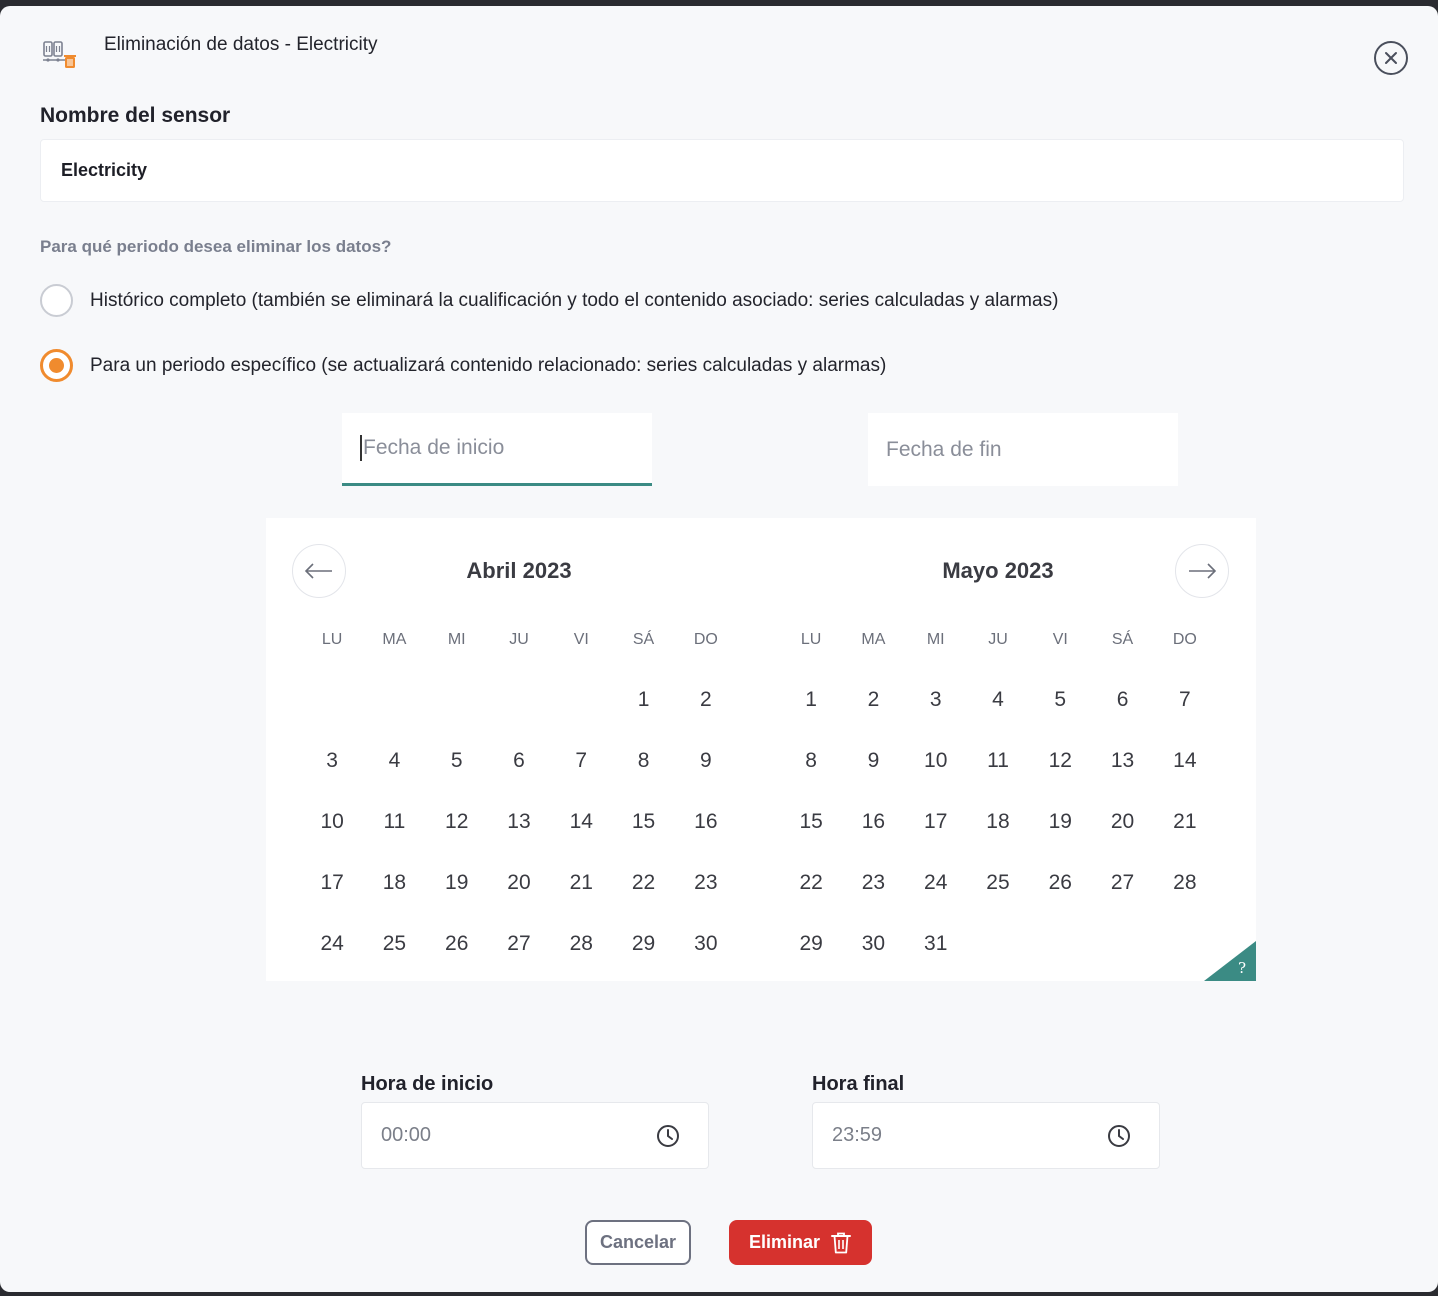 The height and width of the screenshot is (1296, 1438). I want to click on start-date-input: Fecha de inicio, so click(497, 449).